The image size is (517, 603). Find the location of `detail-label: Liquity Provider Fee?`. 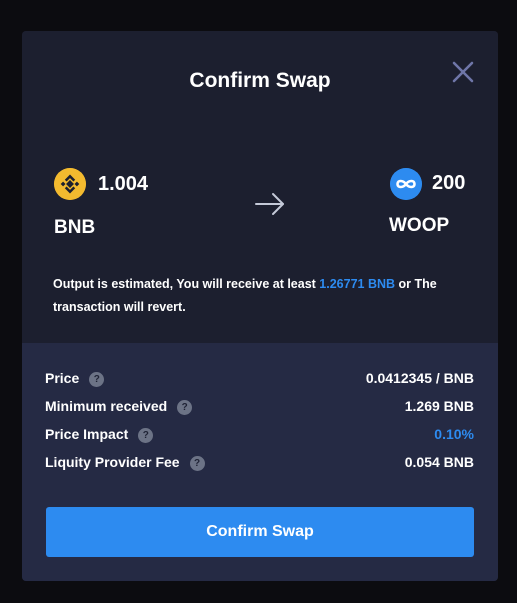

detail-label: Liquity Provider Fee? is located at coordinates (125, 462).